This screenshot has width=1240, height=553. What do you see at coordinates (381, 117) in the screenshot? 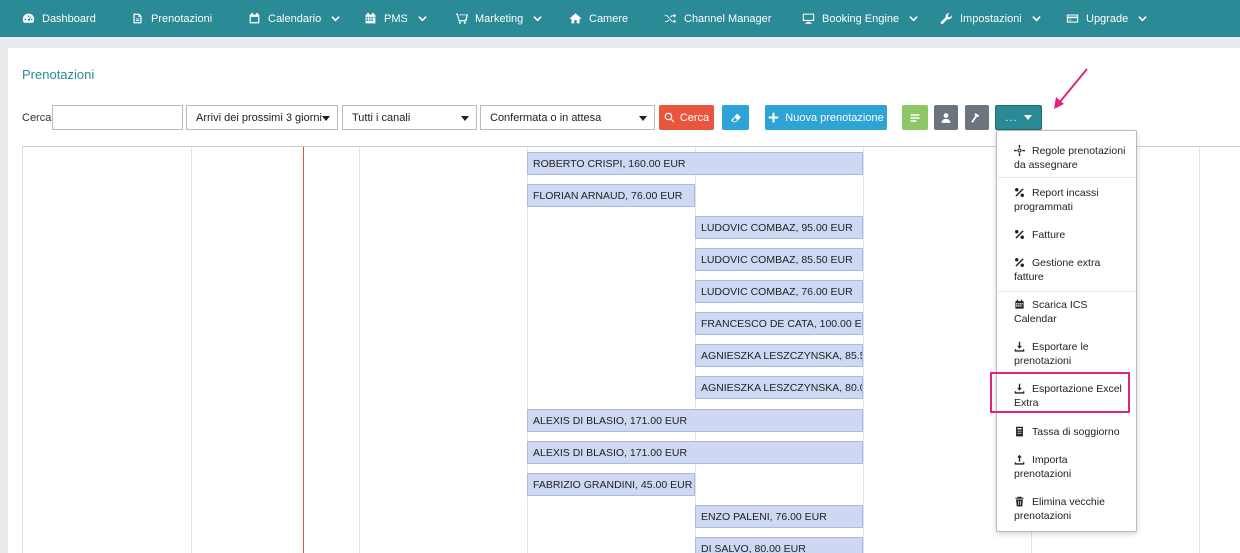
I see `channel-filter-value: Tutti i canali` at bounding box center [381, 117].